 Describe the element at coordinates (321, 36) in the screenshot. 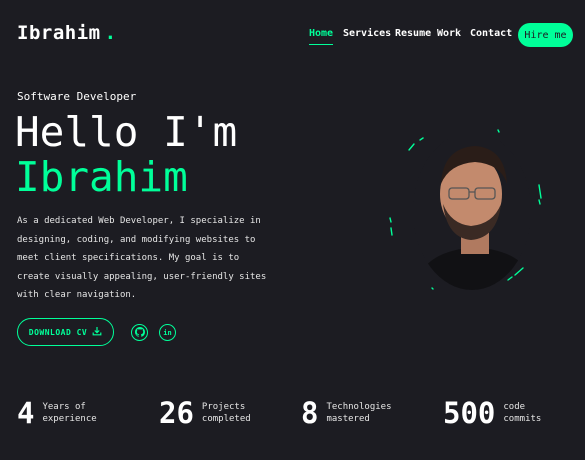

I see `nav-home: Home` at that location.